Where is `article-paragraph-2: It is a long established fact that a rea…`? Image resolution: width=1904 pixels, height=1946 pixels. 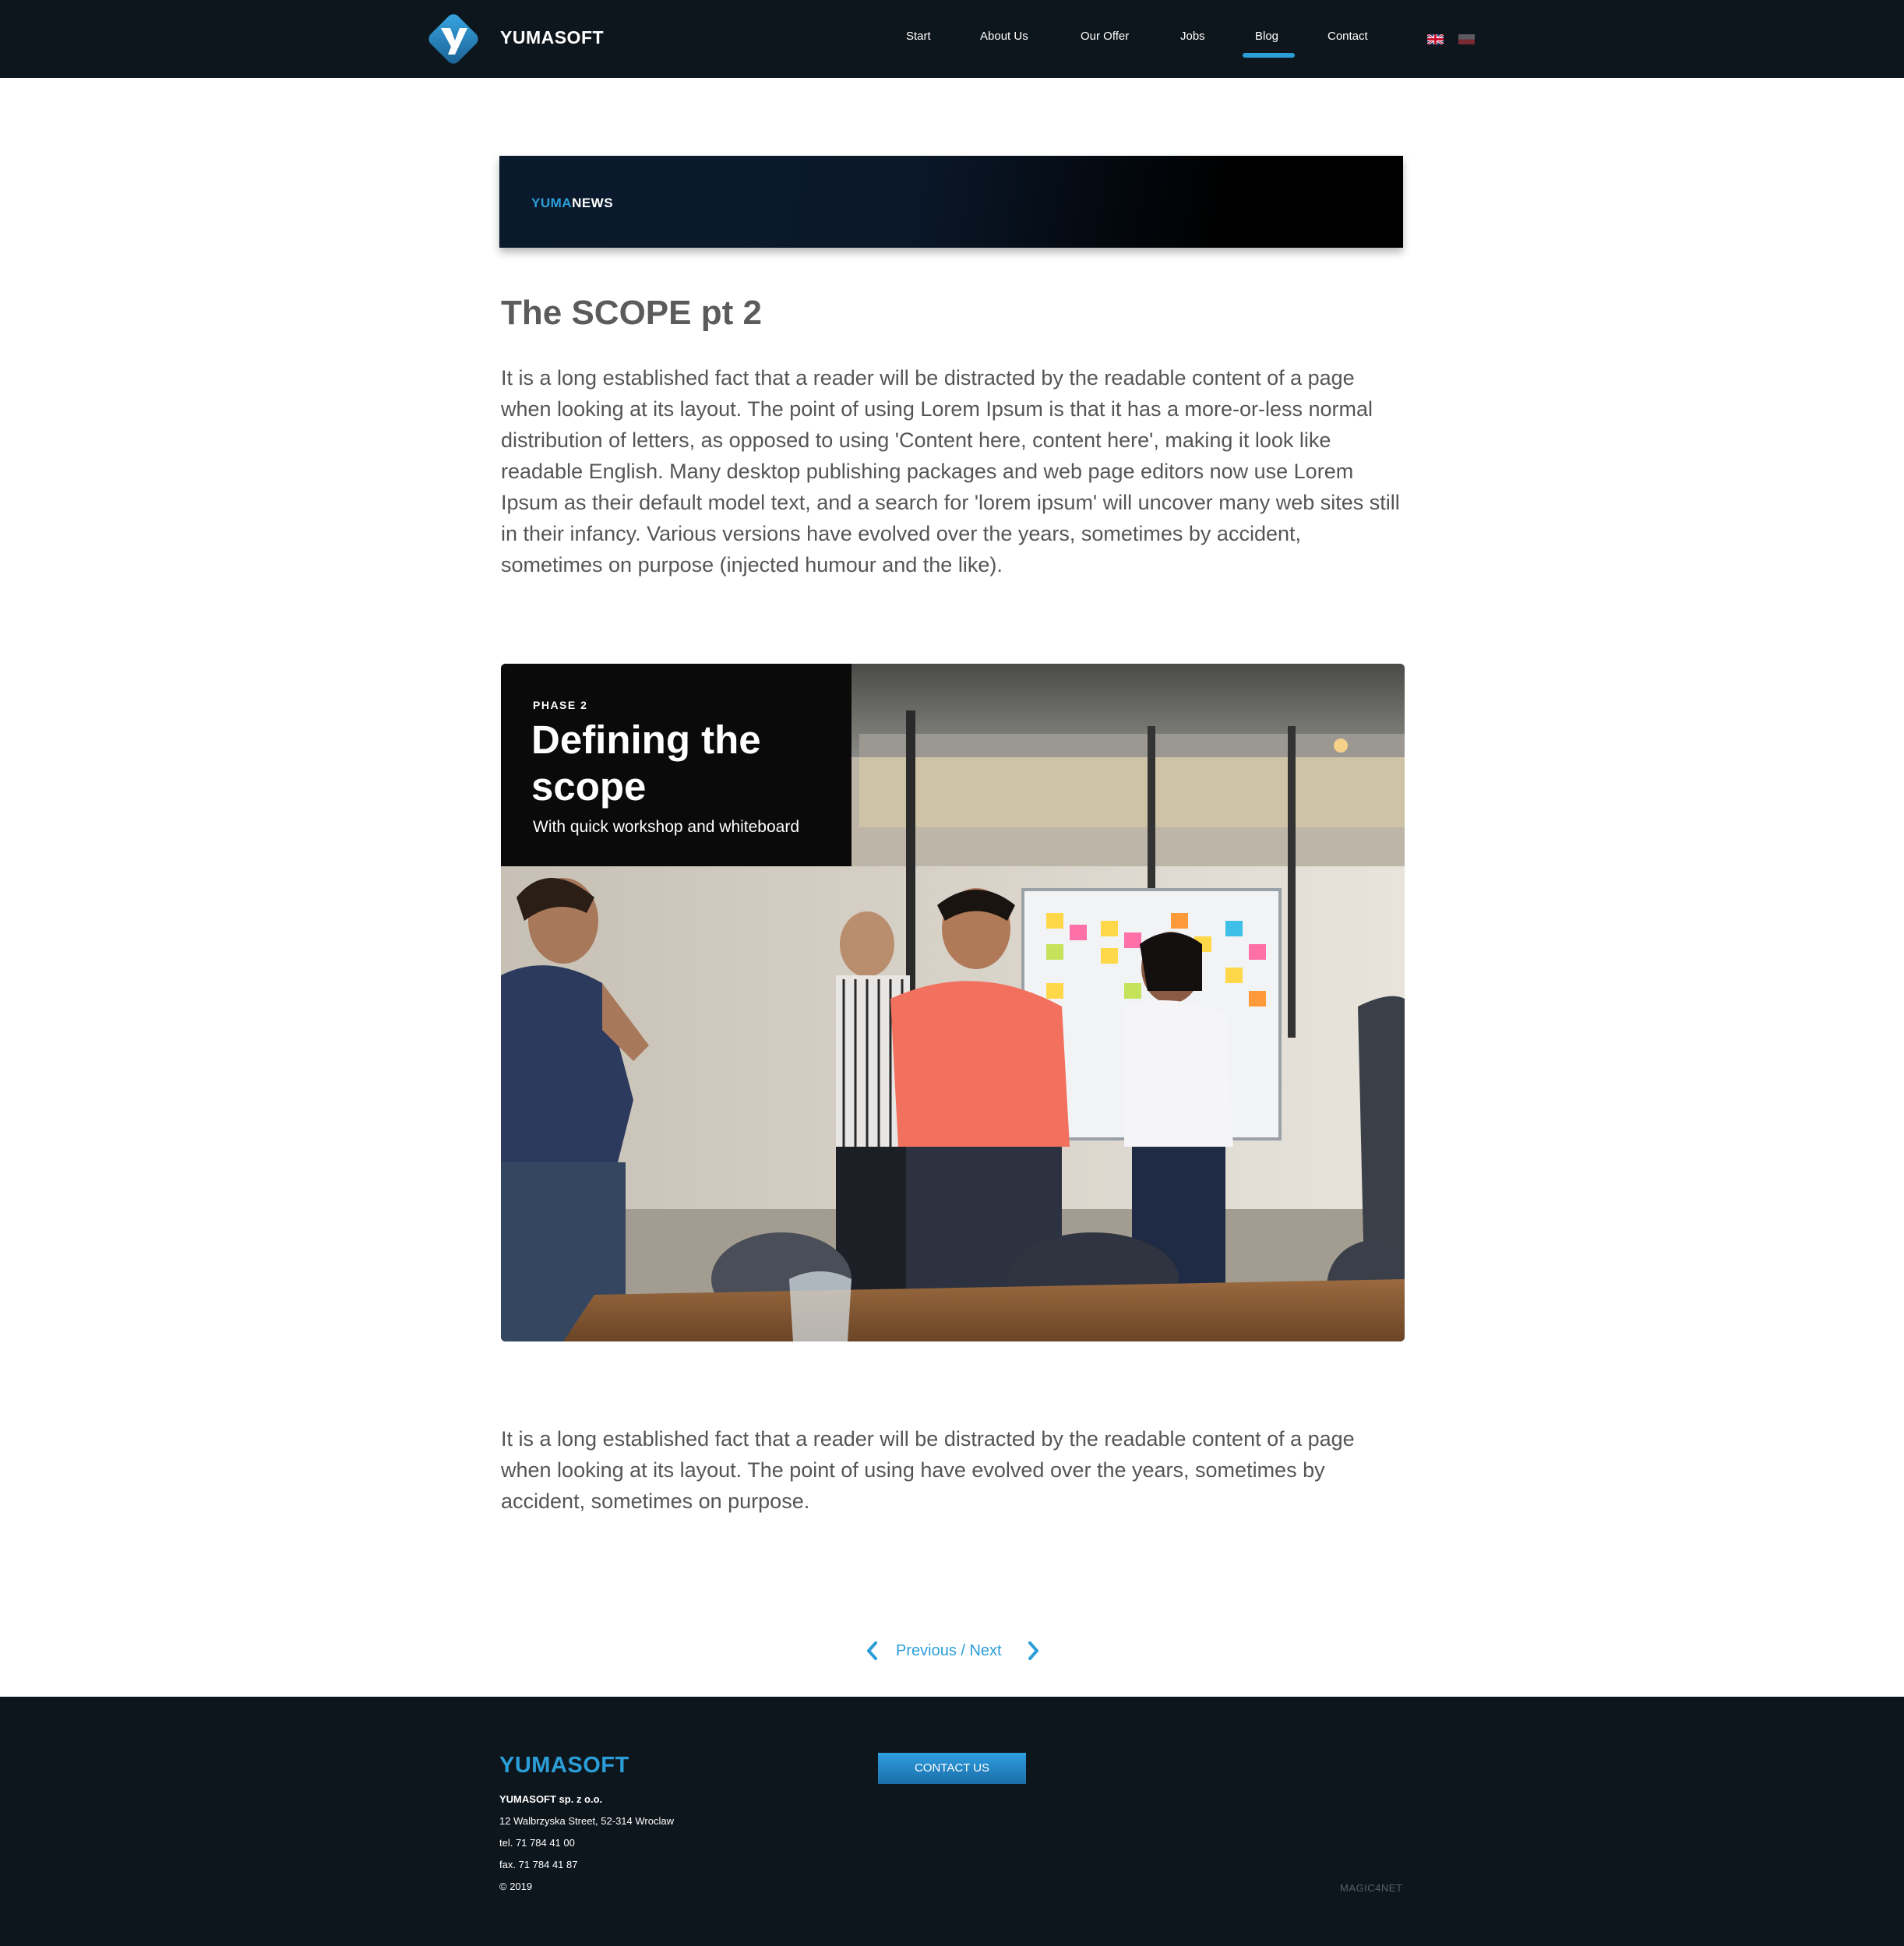 article-paragraph-2: It is a long established fact that a rea… is located at coordinates (928, 1470).